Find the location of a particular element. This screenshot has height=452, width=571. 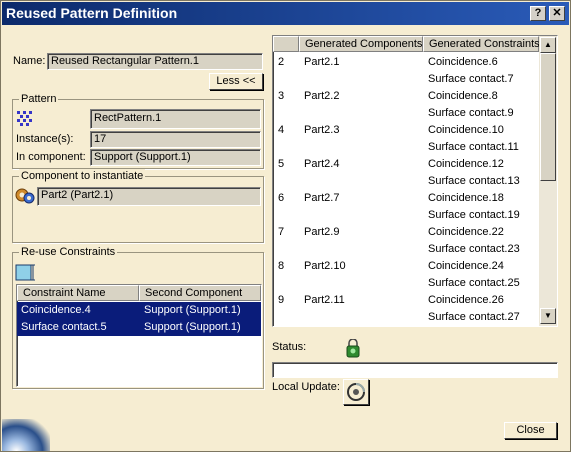

generated-constraint-cell: Surface contact.27 is located at coordinates (474, 317).